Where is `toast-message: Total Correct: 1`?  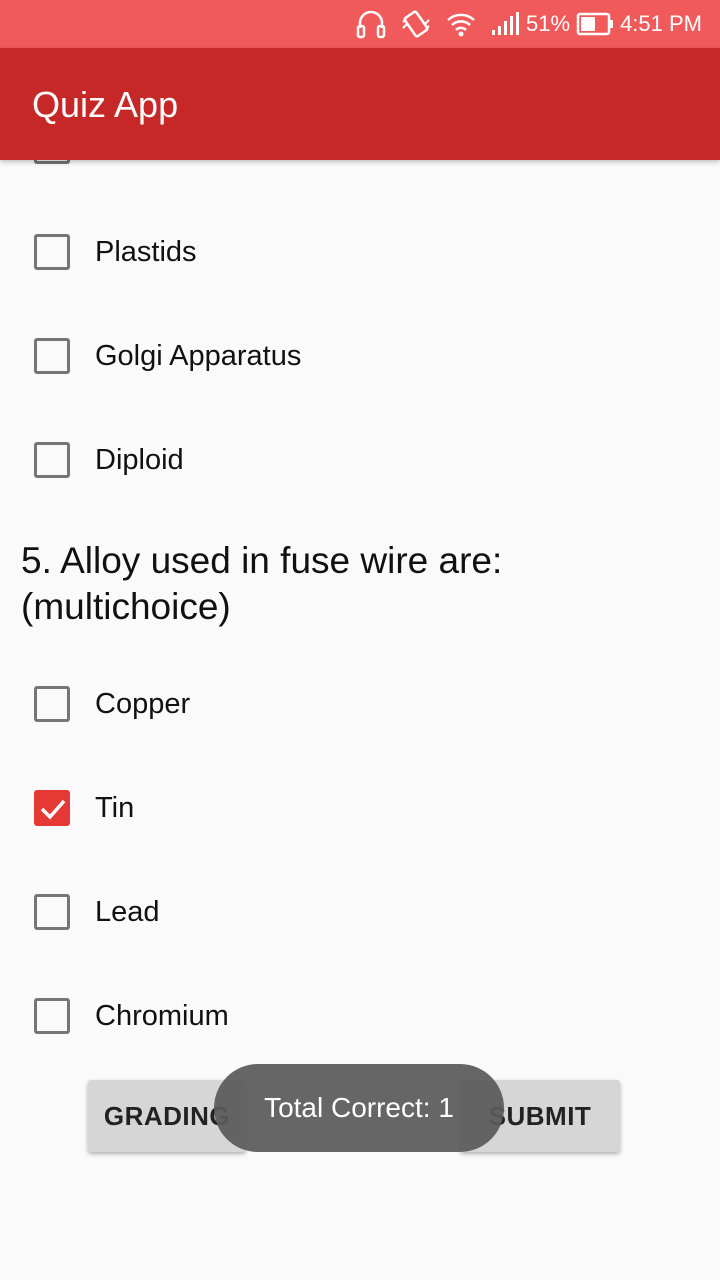 toast-message: Total Correct: 1 is located at coordinates (359, 1108).